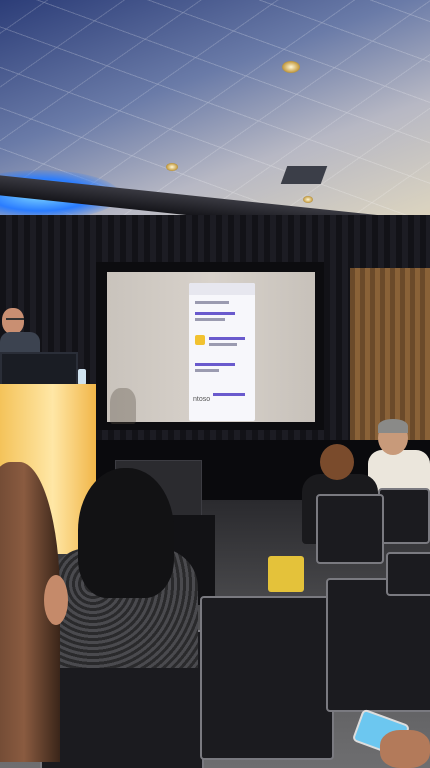  Describe the element at coordinates (393, 426) in the screenshot. I see `audience-man-hair` at that location.